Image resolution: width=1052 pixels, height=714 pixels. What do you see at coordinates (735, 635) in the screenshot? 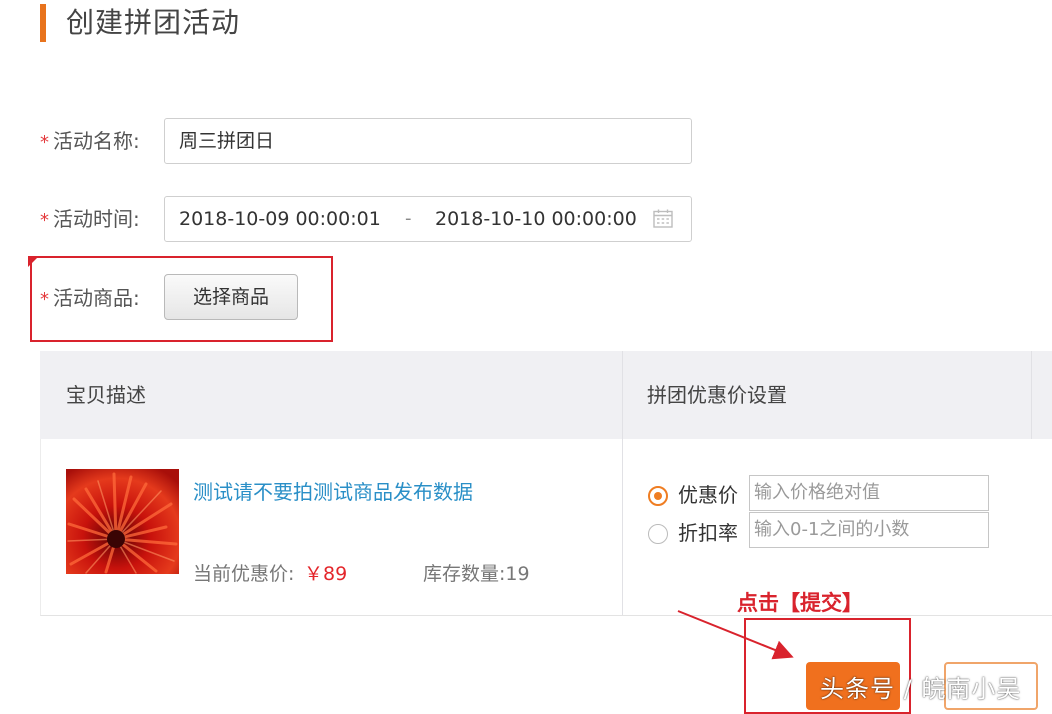
I see `annotation-arrow` at bounding box center [735, 635].